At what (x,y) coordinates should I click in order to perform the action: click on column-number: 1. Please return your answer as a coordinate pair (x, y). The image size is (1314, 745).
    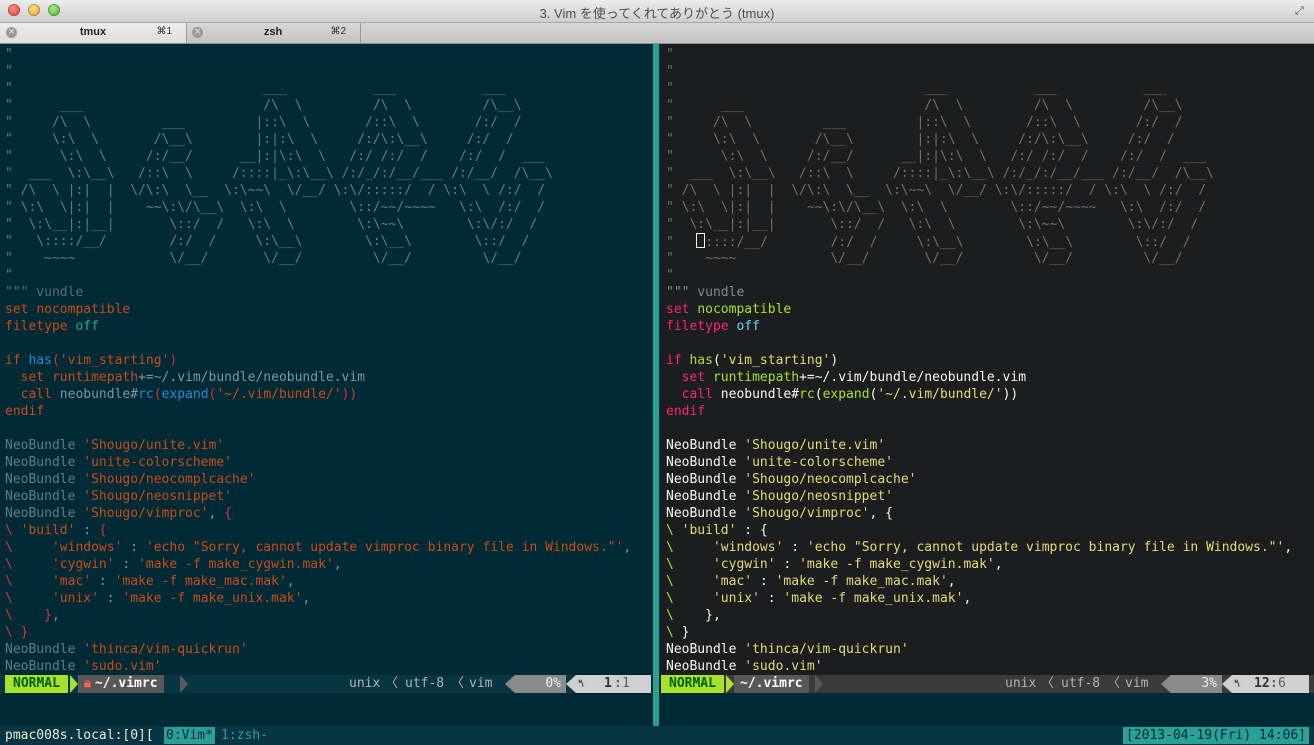
    Looking at the image, I should click on (626, 683).